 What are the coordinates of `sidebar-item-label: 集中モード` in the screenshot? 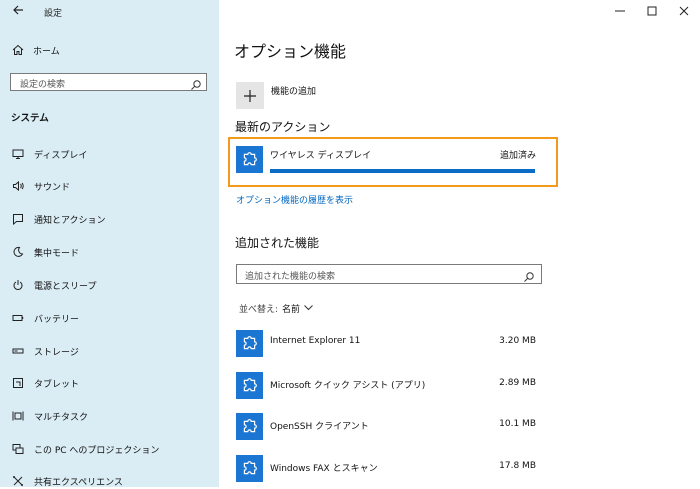 It's located at (57, 253).